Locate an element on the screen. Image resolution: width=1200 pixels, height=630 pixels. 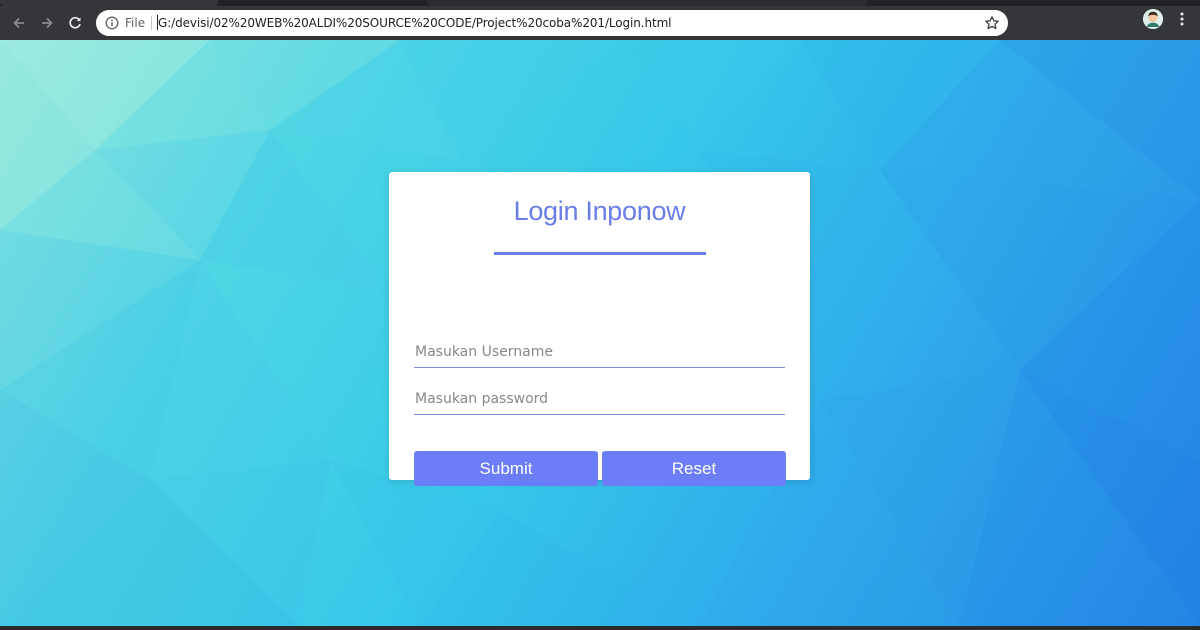
kebab-menu-icon is located at coordinates (1182, 19).